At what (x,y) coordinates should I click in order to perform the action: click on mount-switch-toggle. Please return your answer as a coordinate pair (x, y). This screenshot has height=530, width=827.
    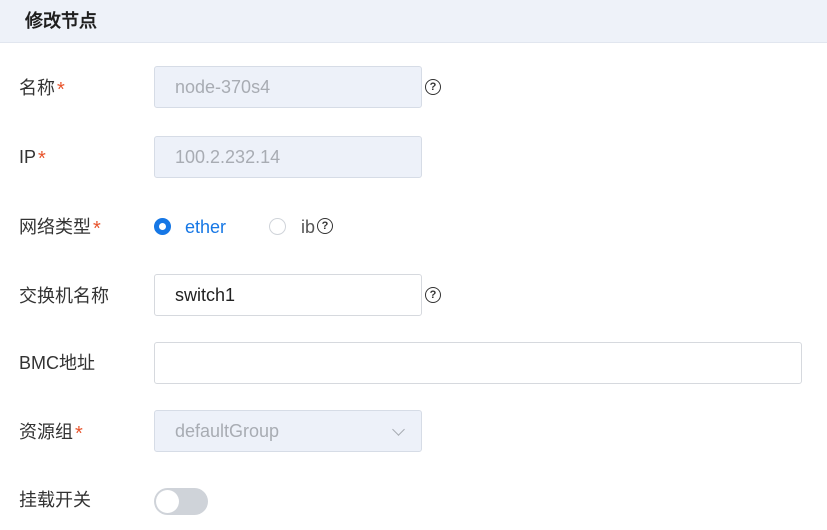
    Looking at the image, I should click on (181, 501).